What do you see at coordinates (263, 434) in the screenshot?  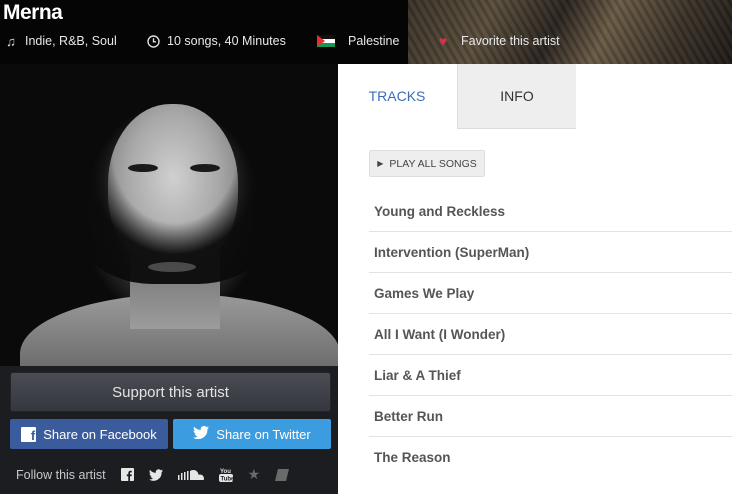 I see `share-twitter-label: Share on Twitter` at bounding box center [263, 434].